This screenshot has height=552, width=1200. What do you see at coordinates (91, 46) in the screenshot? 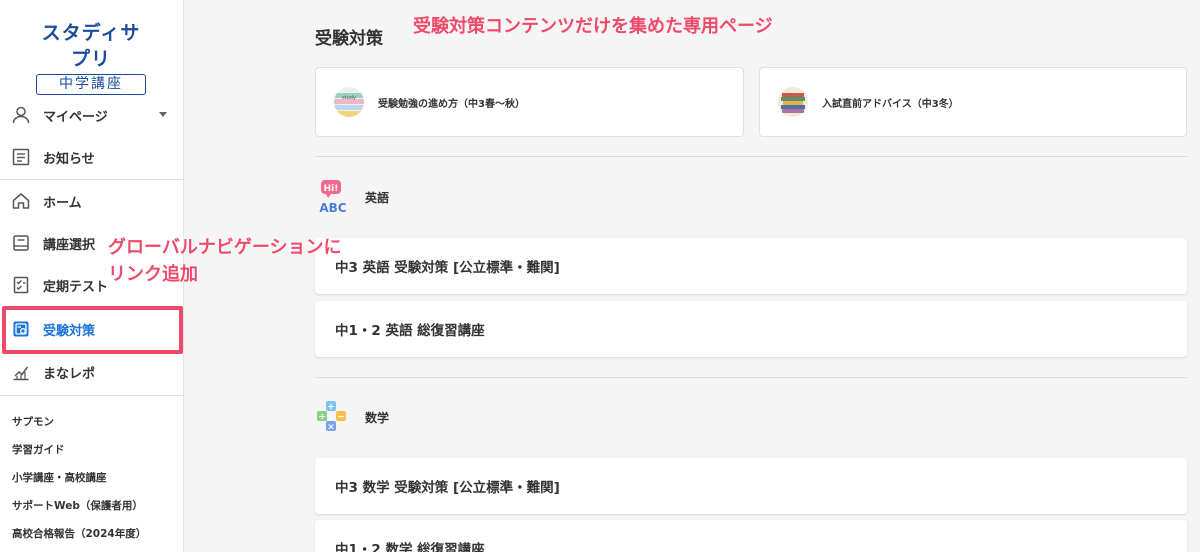
I see `logo-wordmark: スタディサプリ` at bounding box center [91, 46].